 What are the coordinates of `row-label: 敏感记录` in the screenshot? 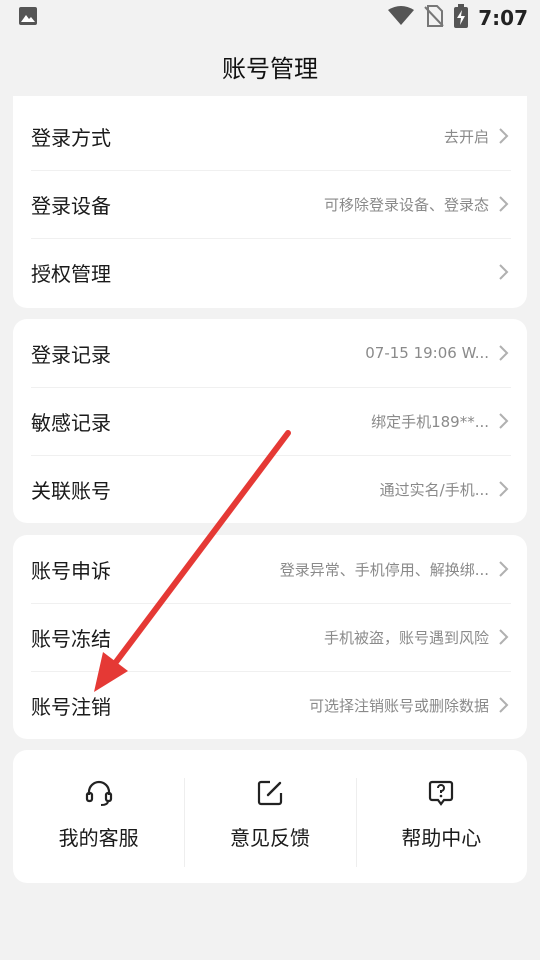 It's located at (71, 422).